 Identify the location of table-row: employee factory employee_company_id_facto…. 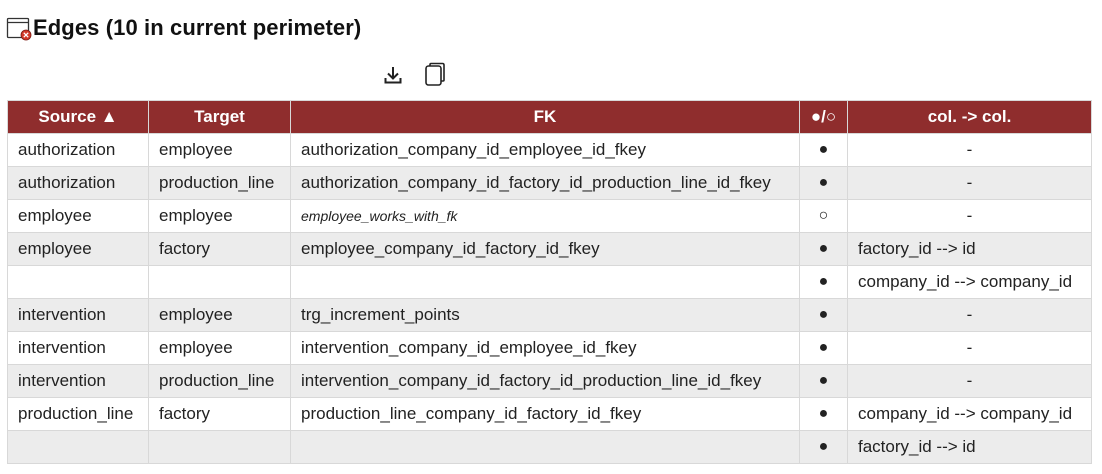
(549, 249).